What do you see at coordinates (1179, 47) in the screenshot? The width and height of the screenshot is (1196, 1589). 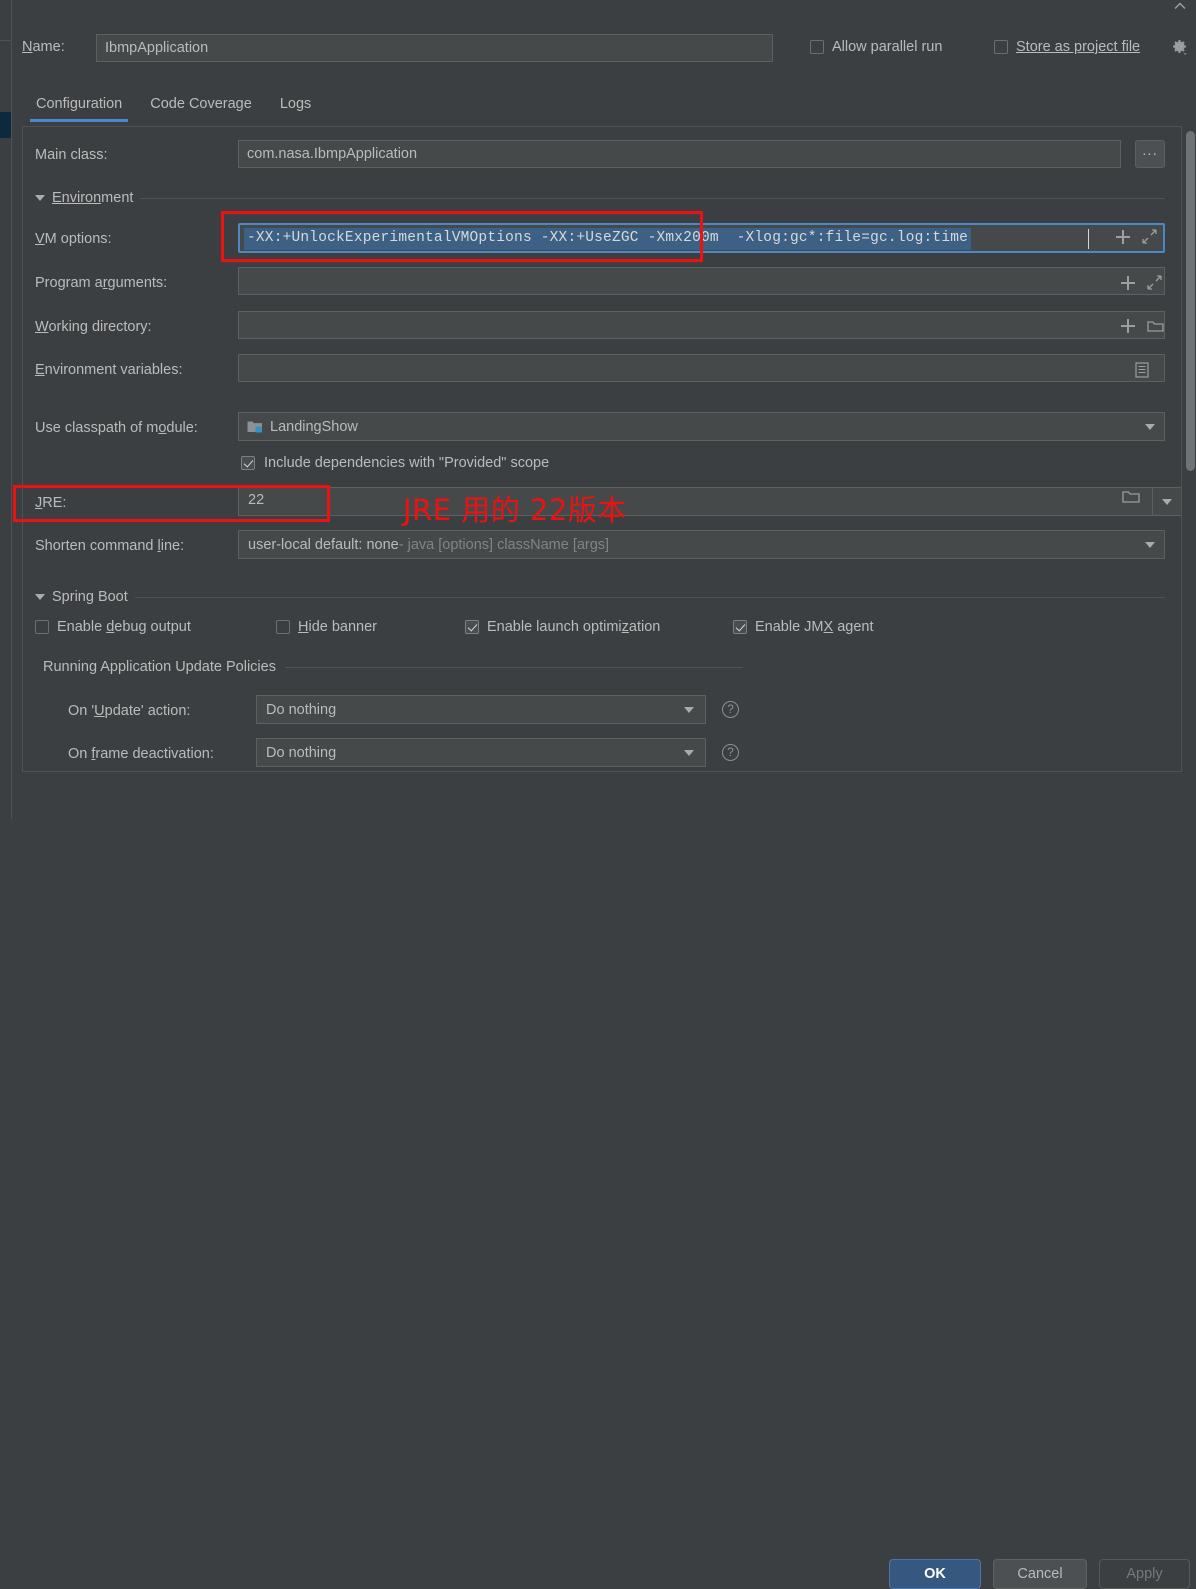 I see `gear-icon` at bounding box center [1179, 47].